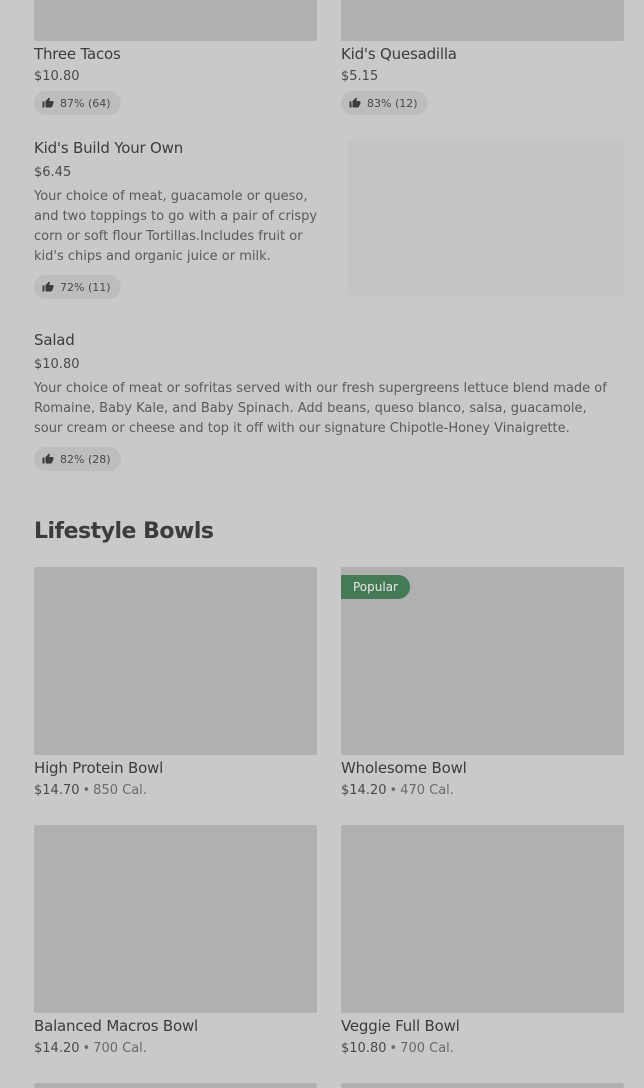  I want to click on item-name-balanced-macros-bowl: Balanced Macros Bowl, so click(116, 1026).